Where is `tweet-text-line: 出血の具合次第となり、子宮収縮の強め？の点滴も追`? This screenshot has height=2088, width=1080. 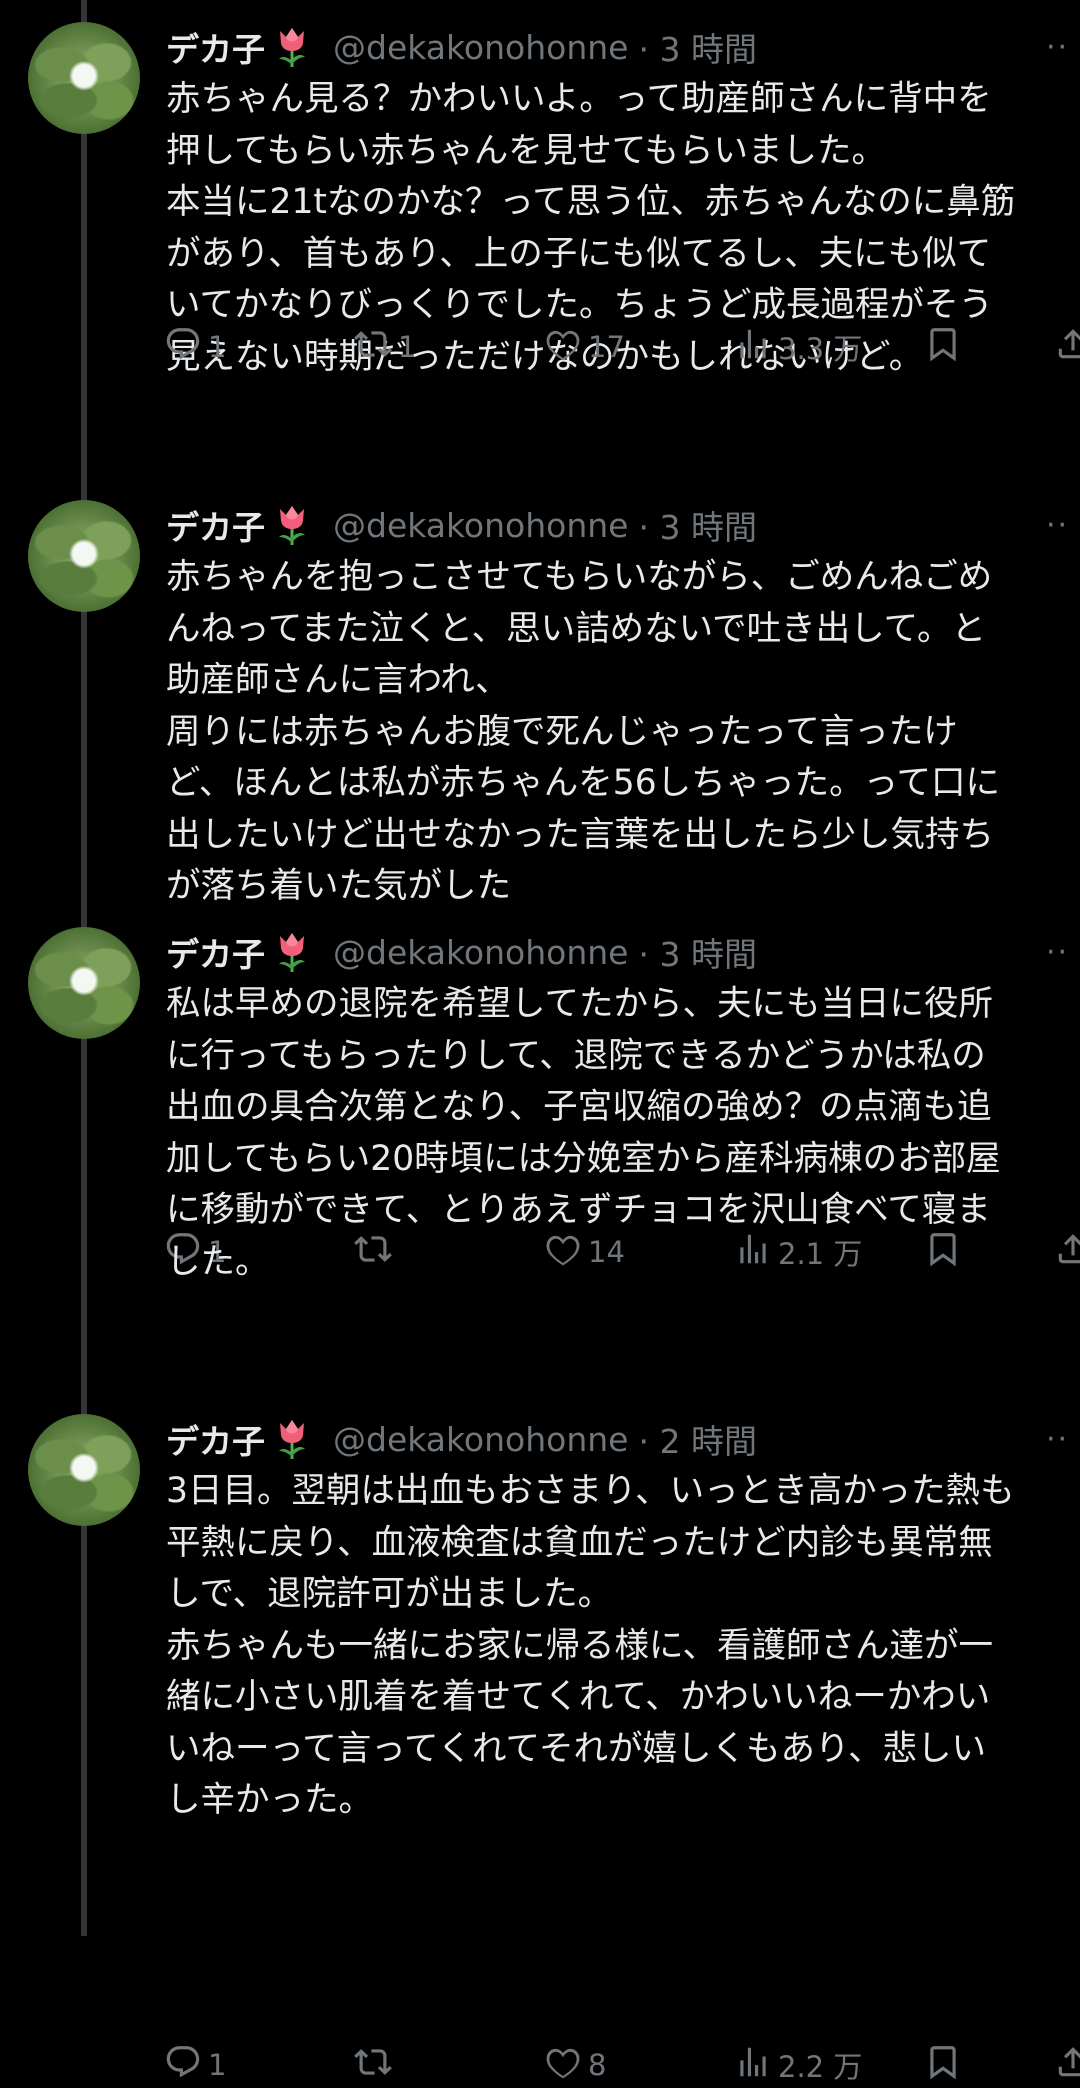 tweet-text-line: 出血の具合次第となり、子宮収縮の強め？の点滴も追 is located at coordinates (579, 1107).